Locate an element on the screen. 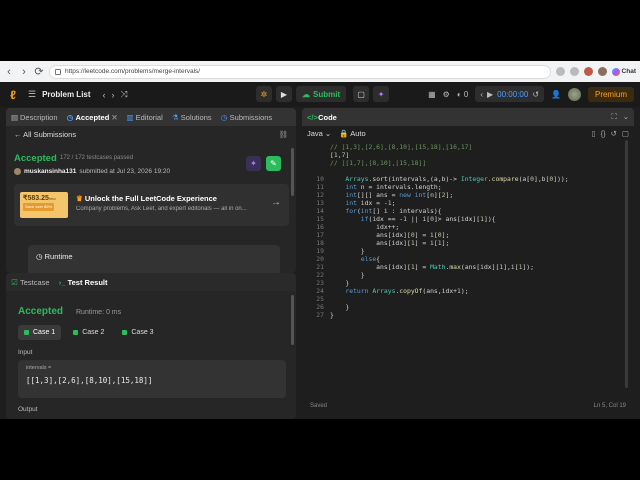  line-number: 18 is located at coordinates (320, 243).